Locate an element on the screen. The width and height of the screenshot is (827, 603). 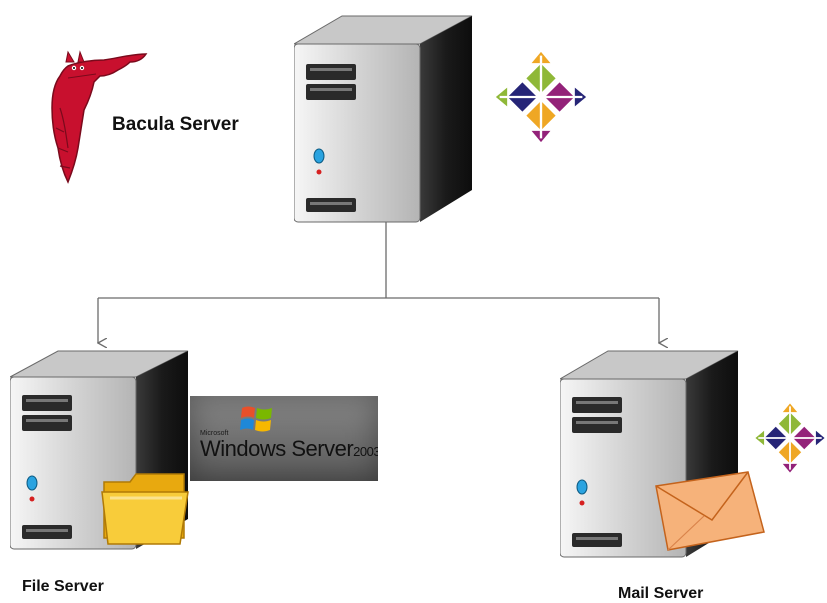
windows-product-text: Windows Server2003 is located at coordinates (289, 449).